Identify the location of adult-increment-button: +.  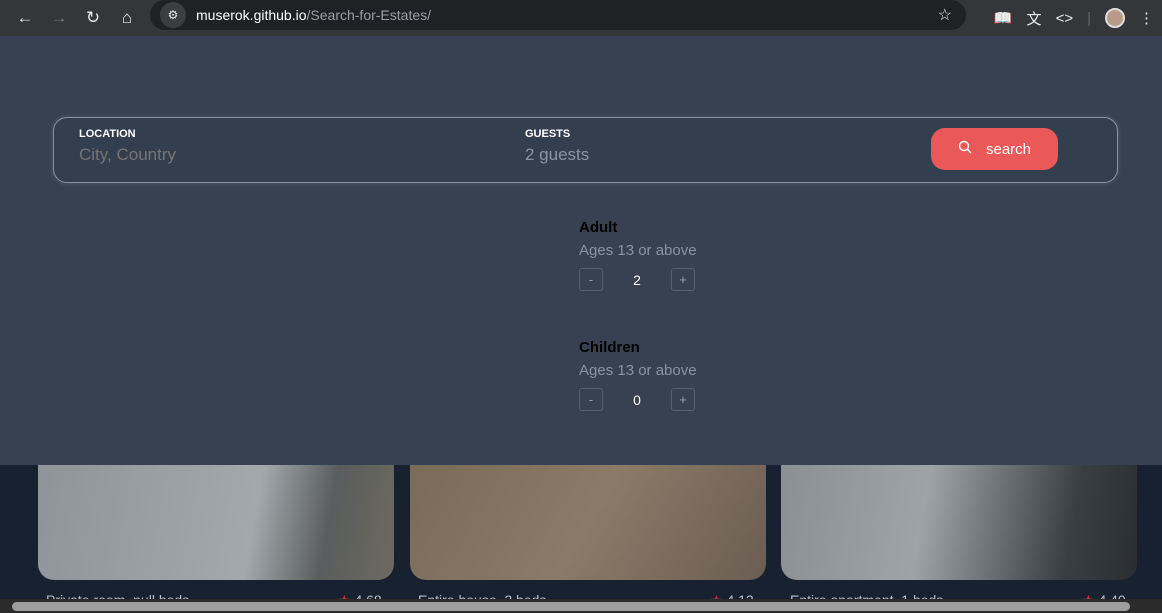
(683, 279).